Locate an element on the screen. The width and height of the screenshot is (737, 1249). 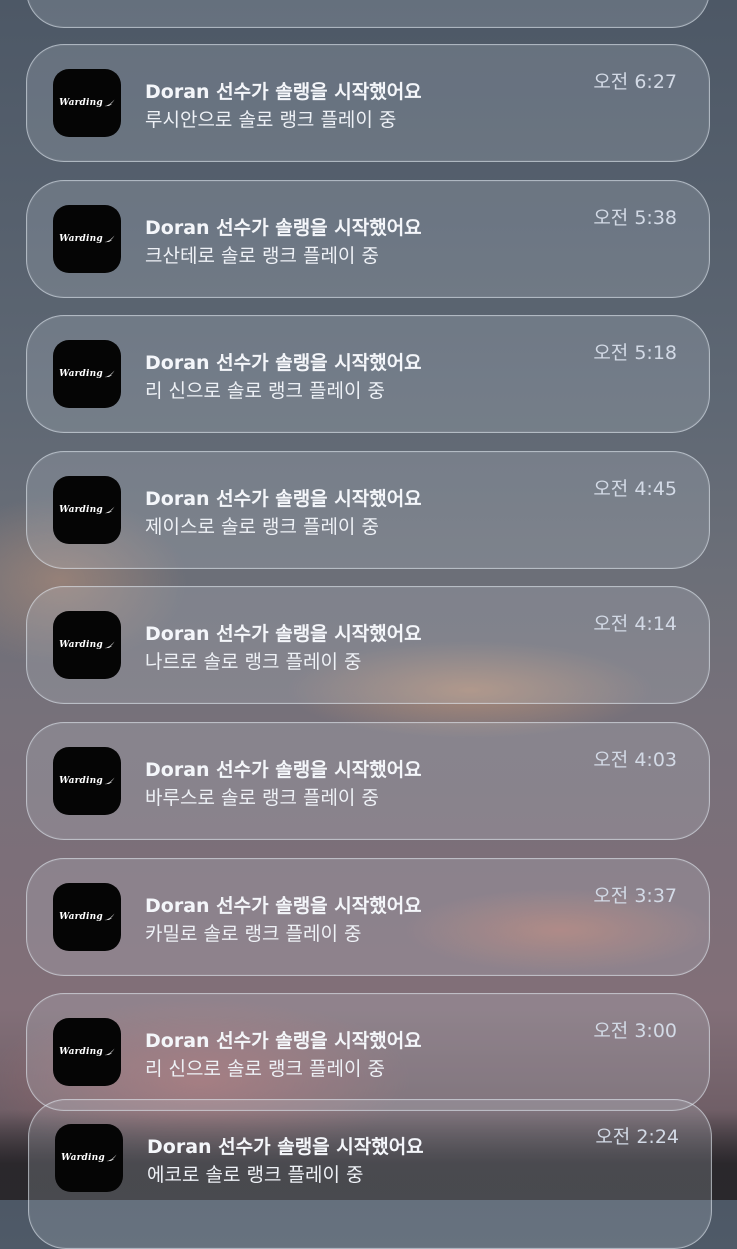
notification-time: 오전 5:38 is located at coordinates (635, 217).